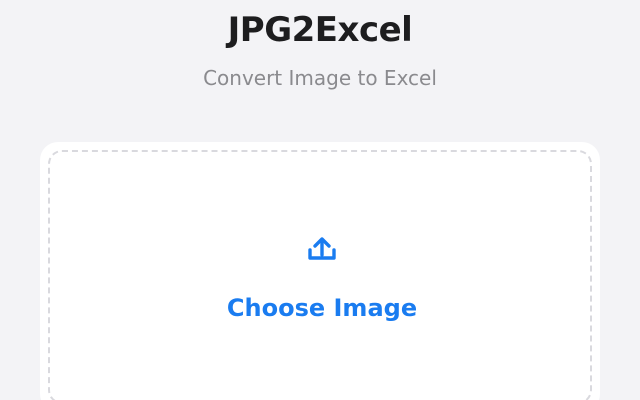 Image resolution: width=640 pixels, height=400 pixels. Describe the element at coordinates (320, 30) in the screenshot. I see `page-title: JPG2Excel` at that location.